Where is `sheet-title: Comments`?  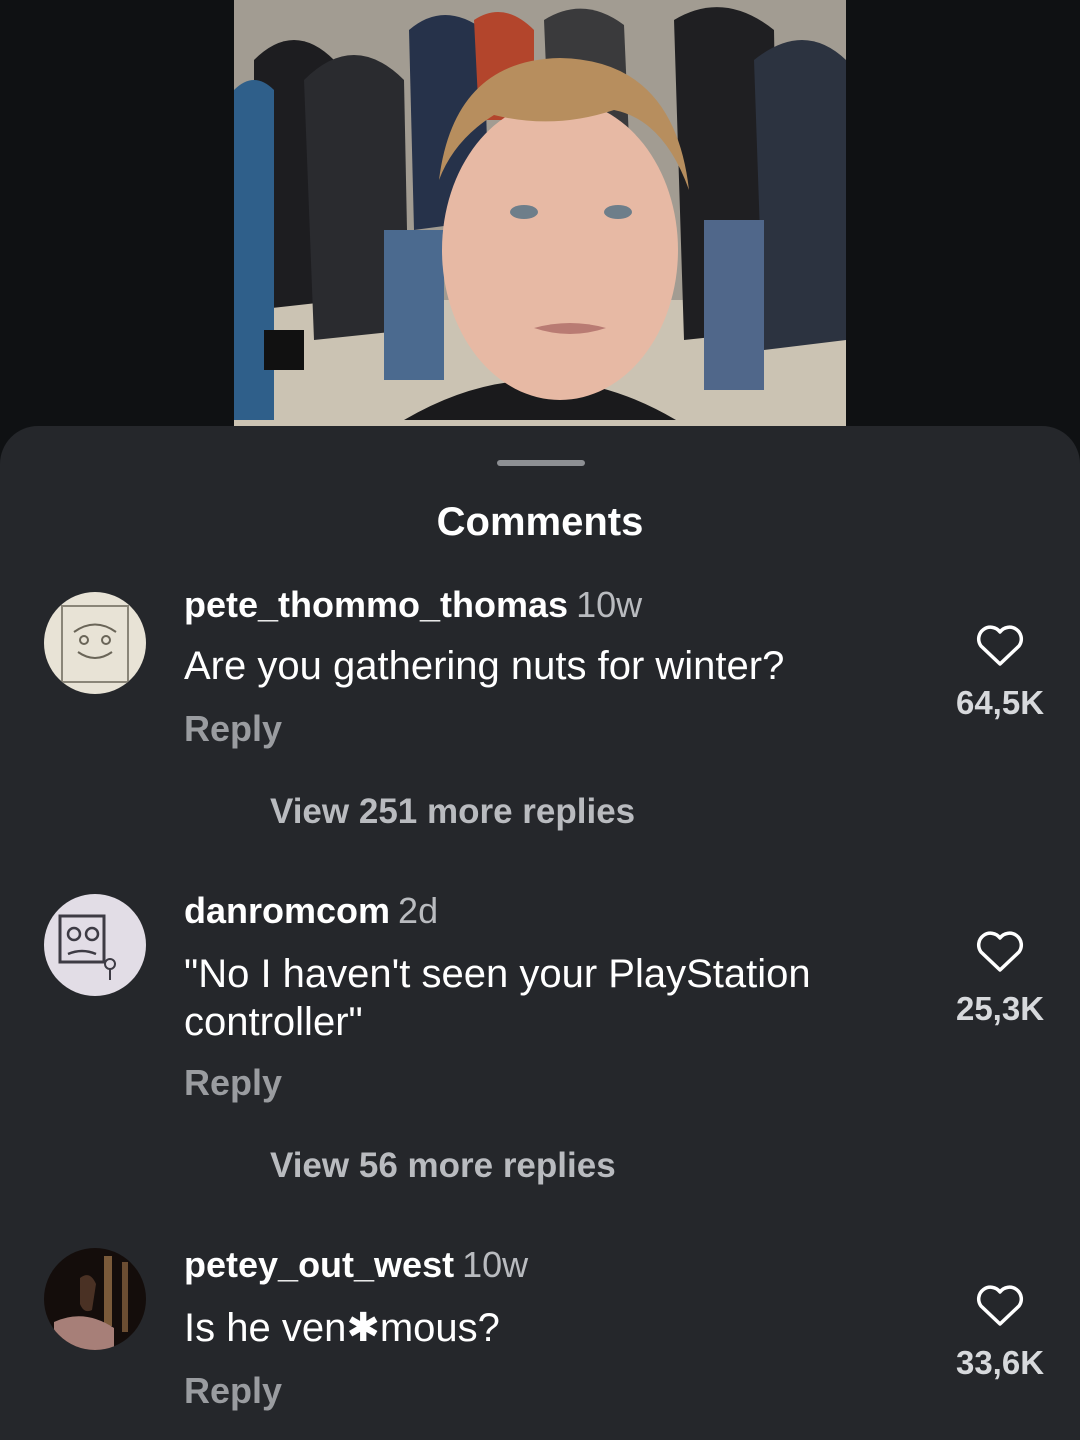 sheet-title: Comments is located at coordinates (540, 522).